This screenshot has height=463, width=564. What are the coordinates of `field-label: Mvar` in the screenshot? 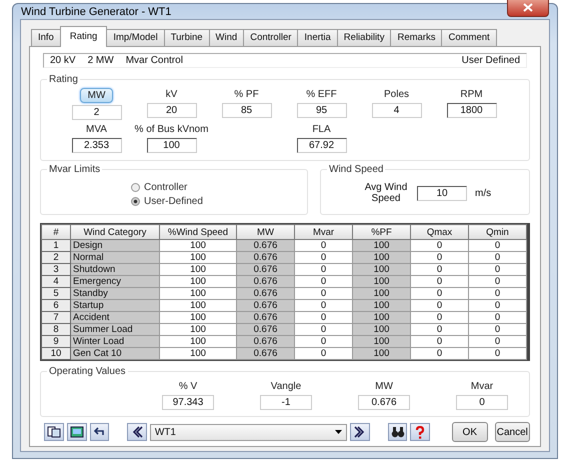 It's located at (482, 386).